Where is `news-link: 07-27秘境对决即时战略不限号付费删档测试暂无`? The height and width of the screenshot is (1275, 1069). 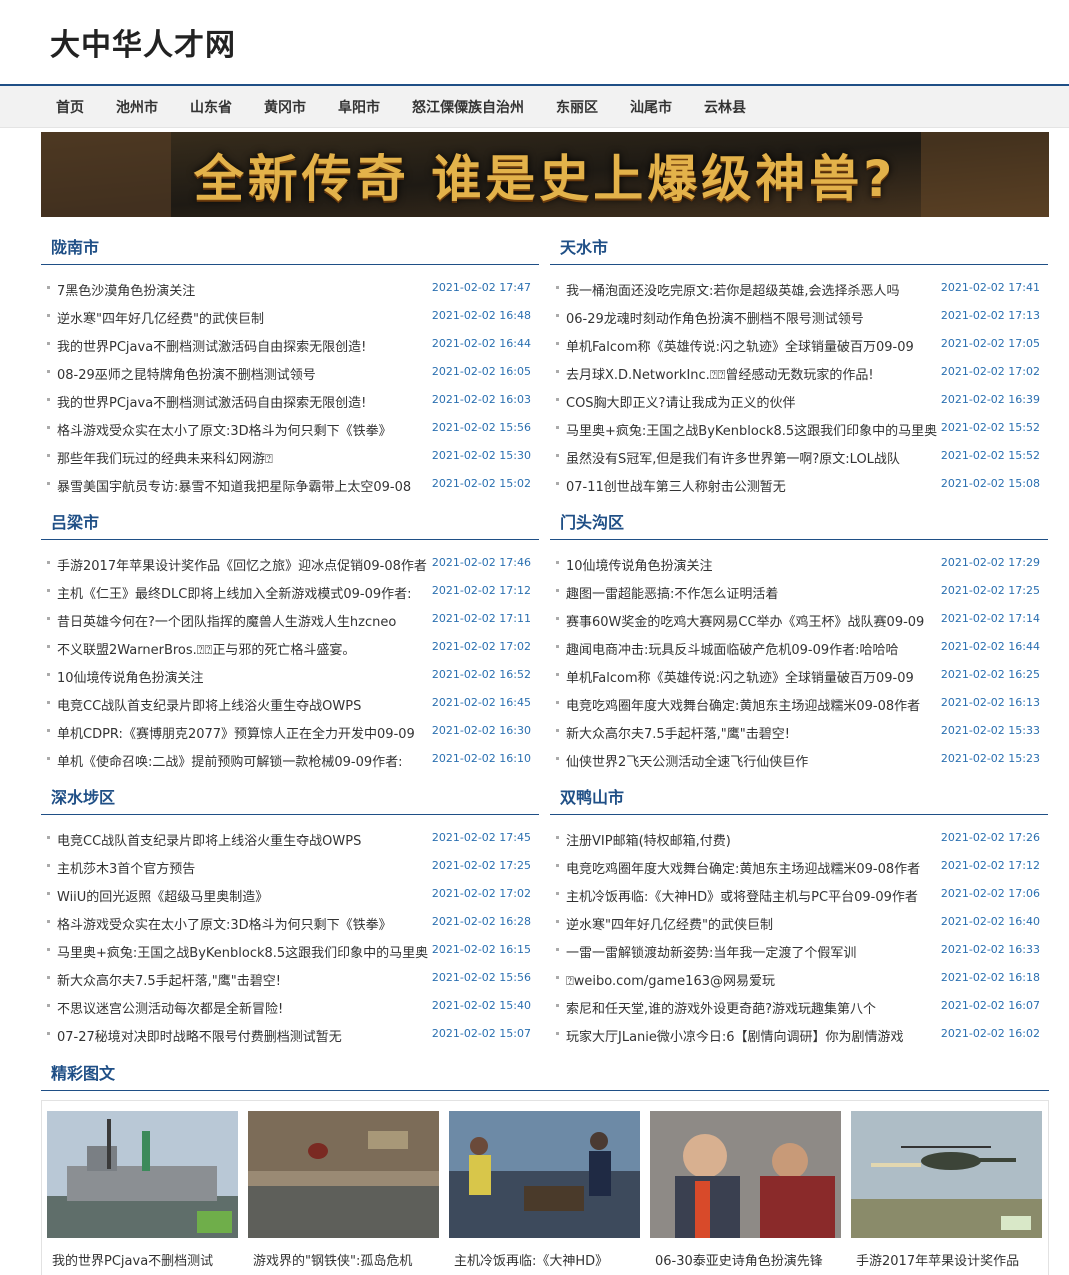 news-link: 07-27秘境对决即时战略不限号付费删档测试暂无 is located at coordinates (243, 1035).